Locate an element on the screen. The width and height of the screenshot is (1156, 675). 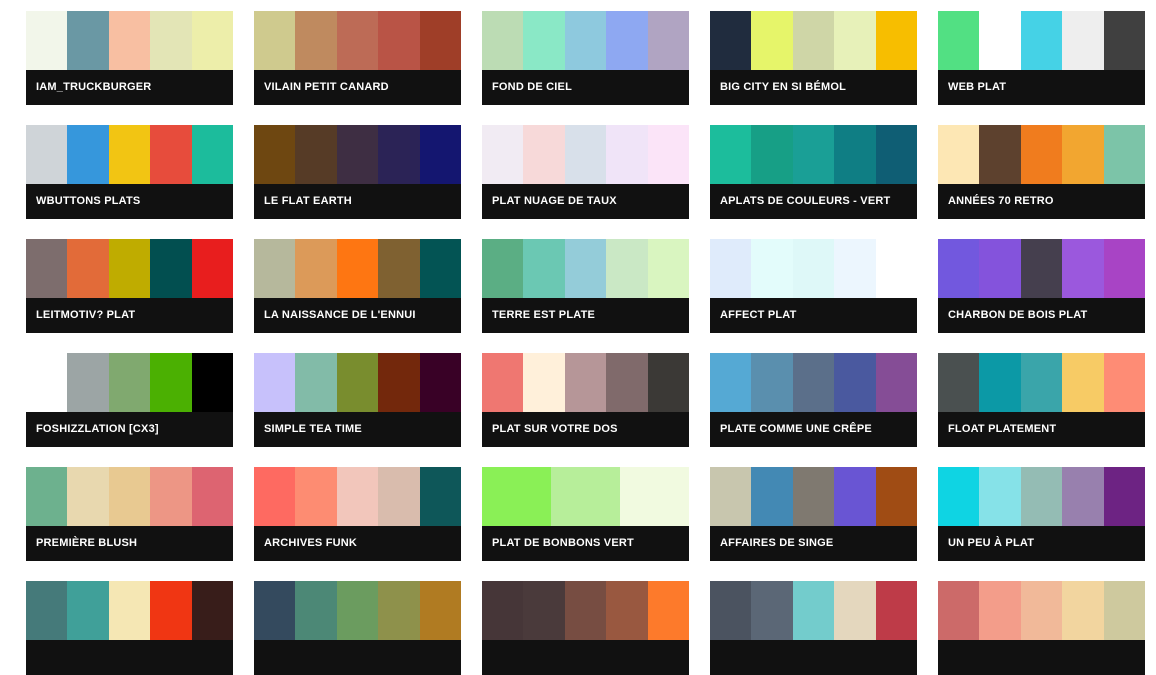
palette-card: IAM_TRUCKBURGER is located at coordinates (130, 58).